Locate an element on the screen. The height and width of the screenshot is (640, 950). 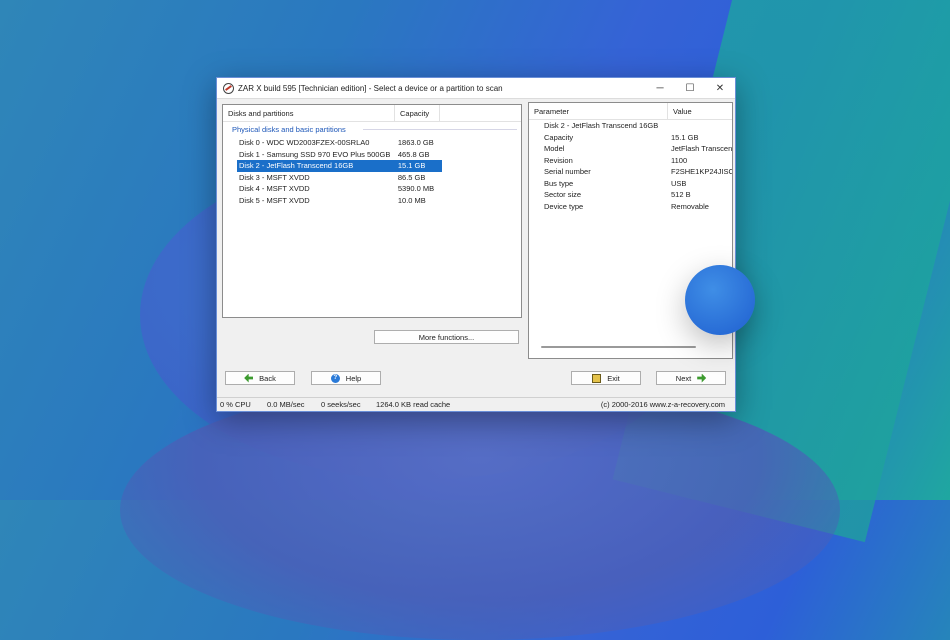
property-row: Revision 1100 is located at coordinates (630, 161).